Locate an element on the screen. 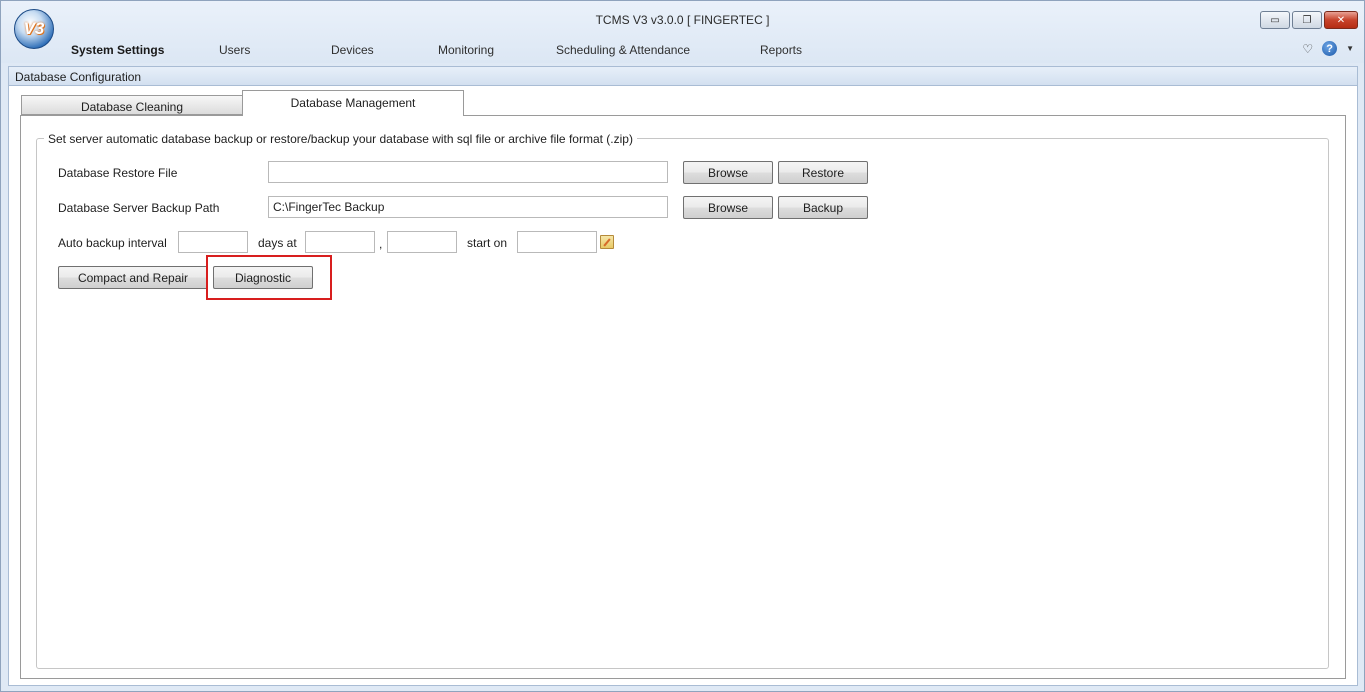 The height and width of the screenshot is (692, 1365). diagnostic-highlight is located at coordinates (269, 277).